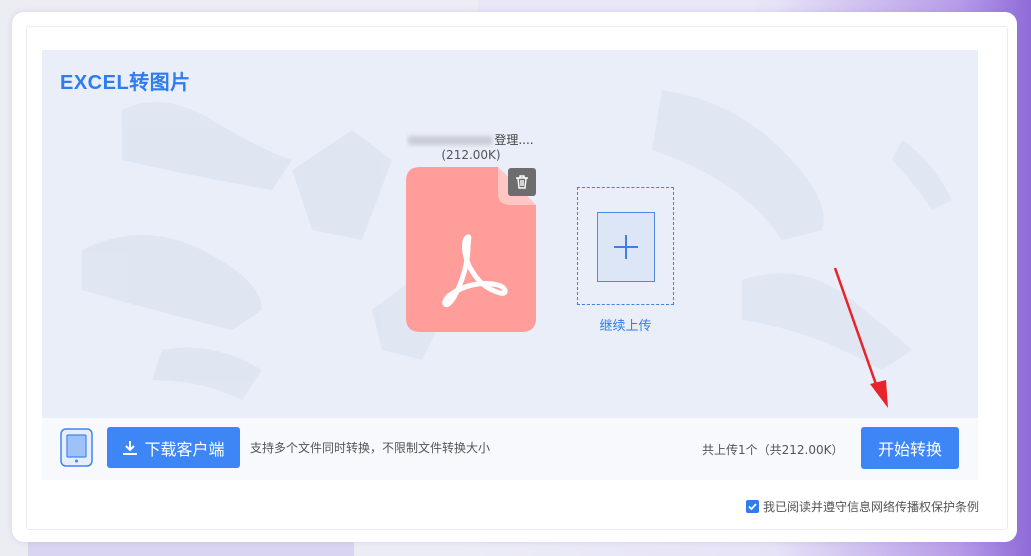 This screenshot has height=556, width=1031. What do you see at coordinates (910, 448) in the screenshot?
I see `start-convert-button: 开始转换` at bounding box center [910, 448].